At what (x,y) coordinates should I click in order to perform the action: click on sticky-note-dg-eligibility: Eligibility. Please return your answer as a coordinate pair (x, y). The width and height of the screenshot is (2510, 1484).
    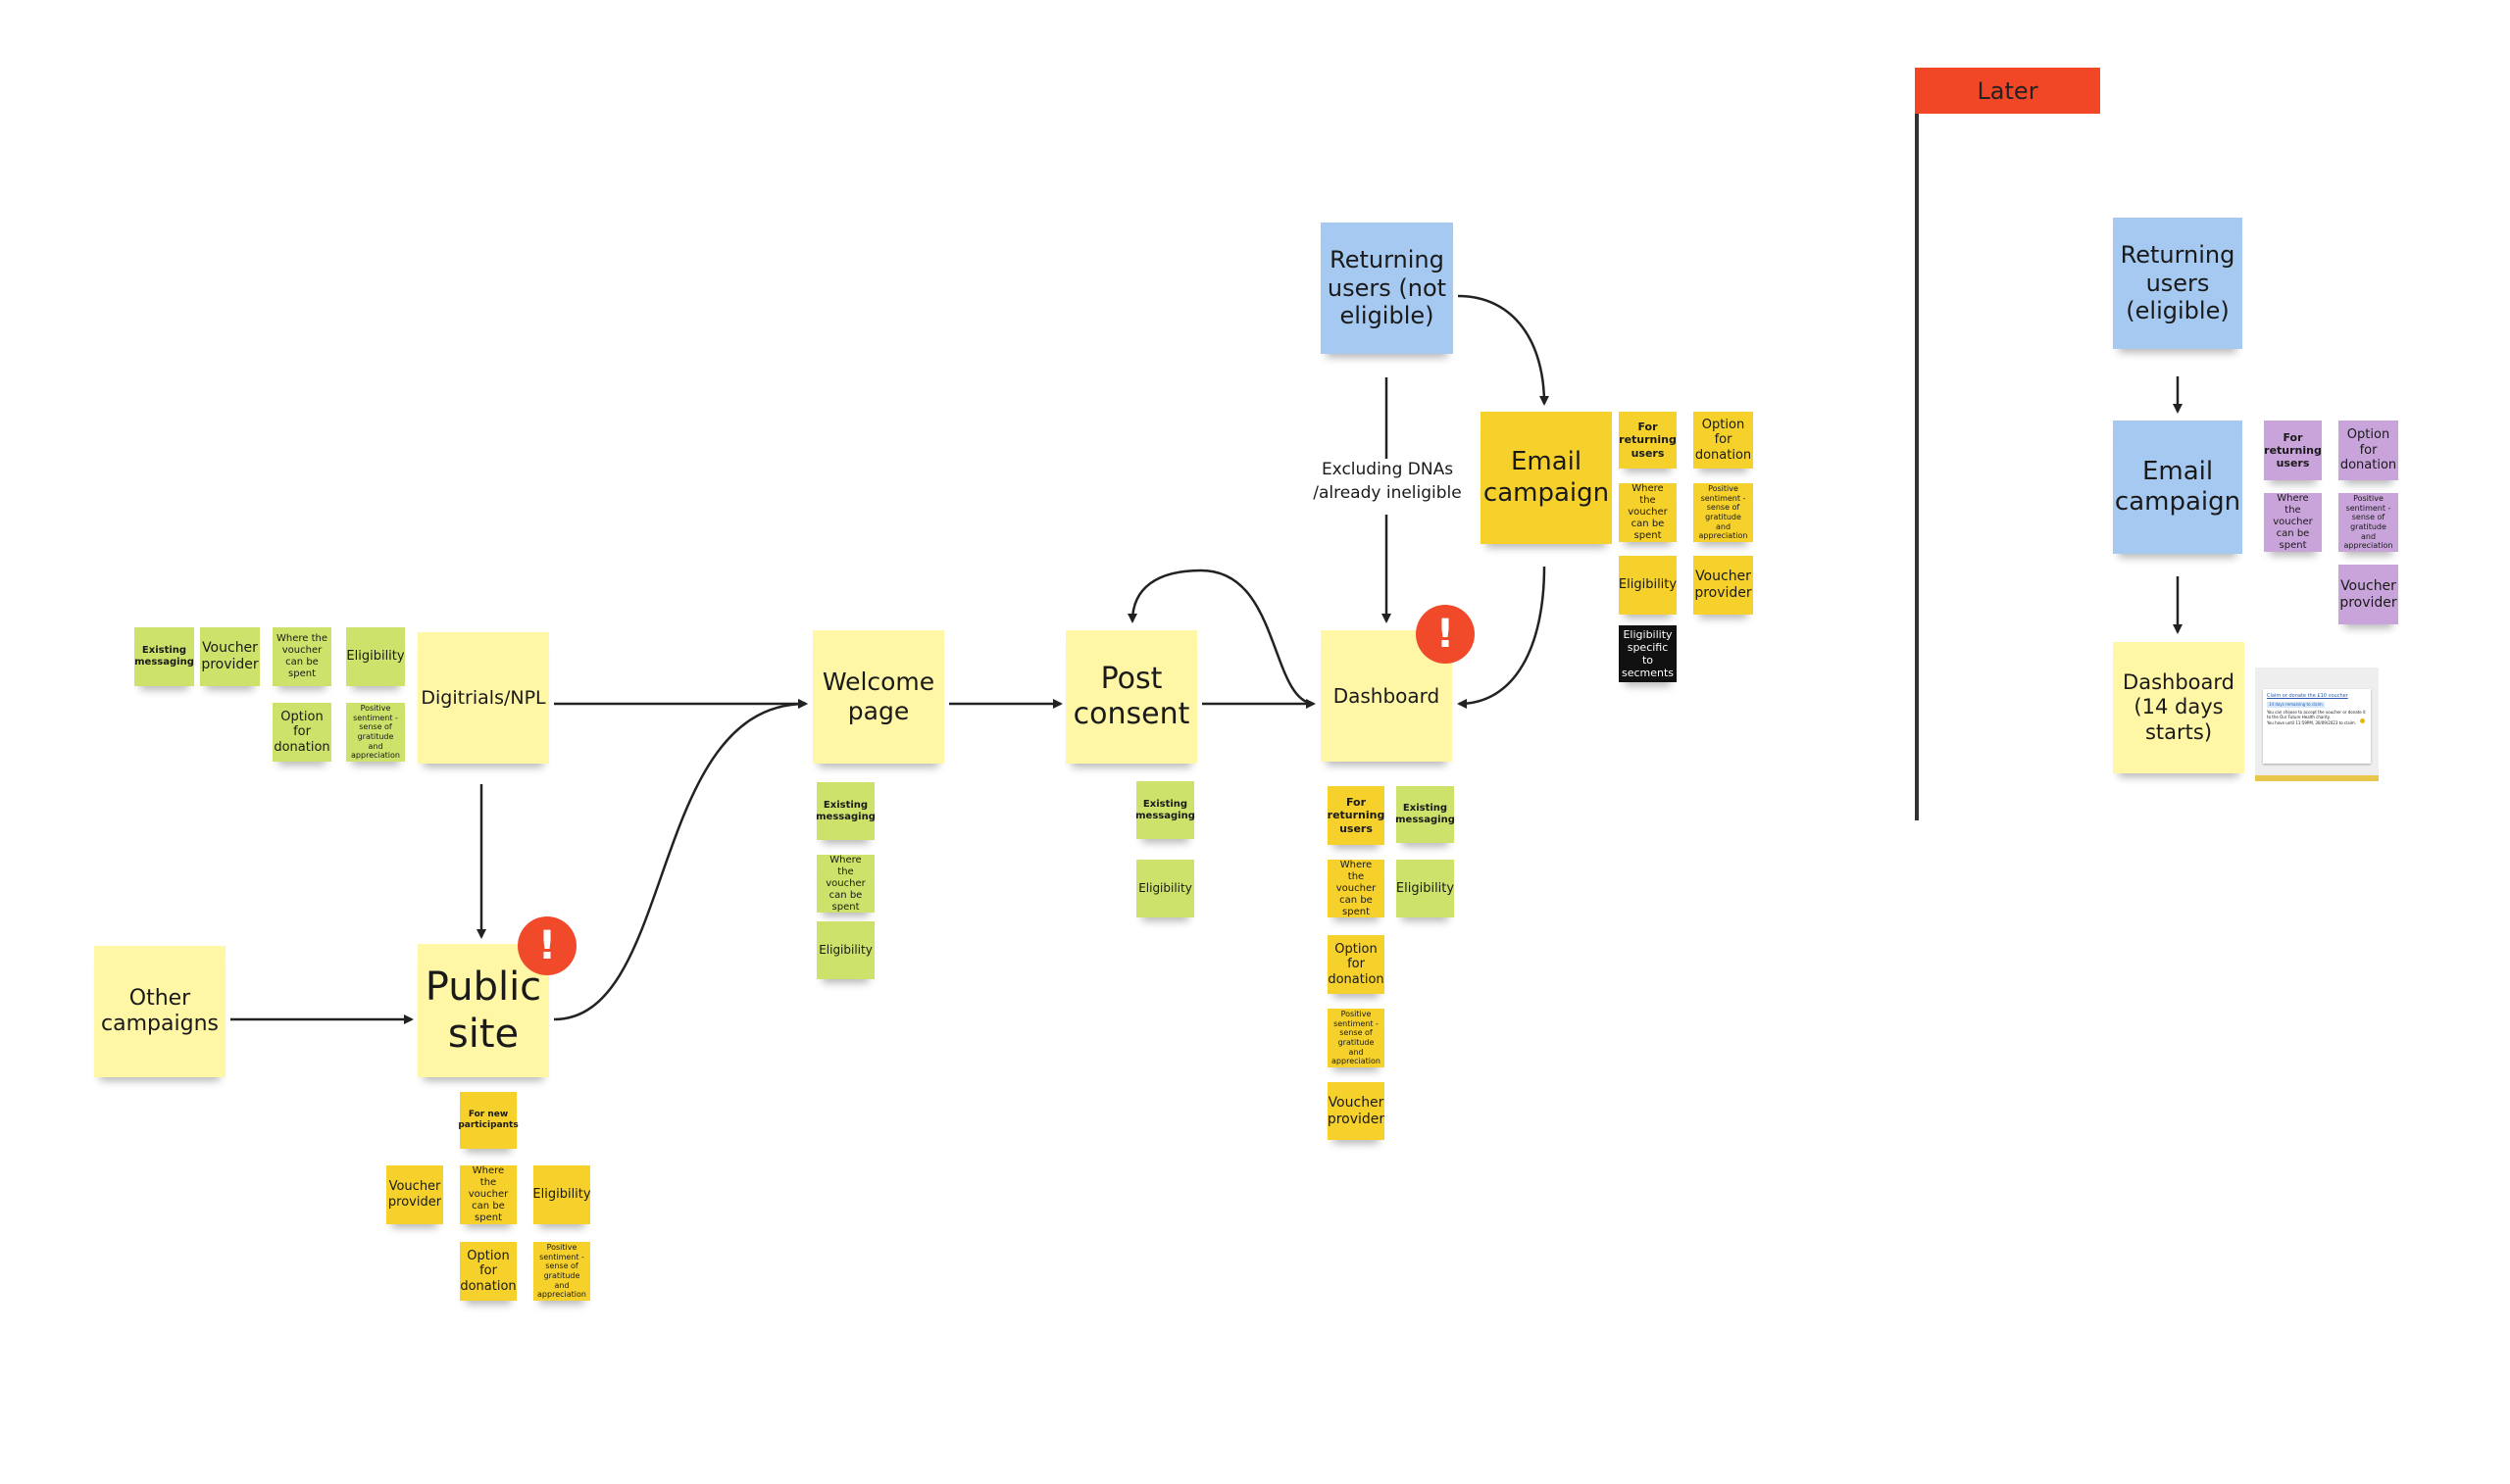
    Looking at the image, I should click on (375, 656).